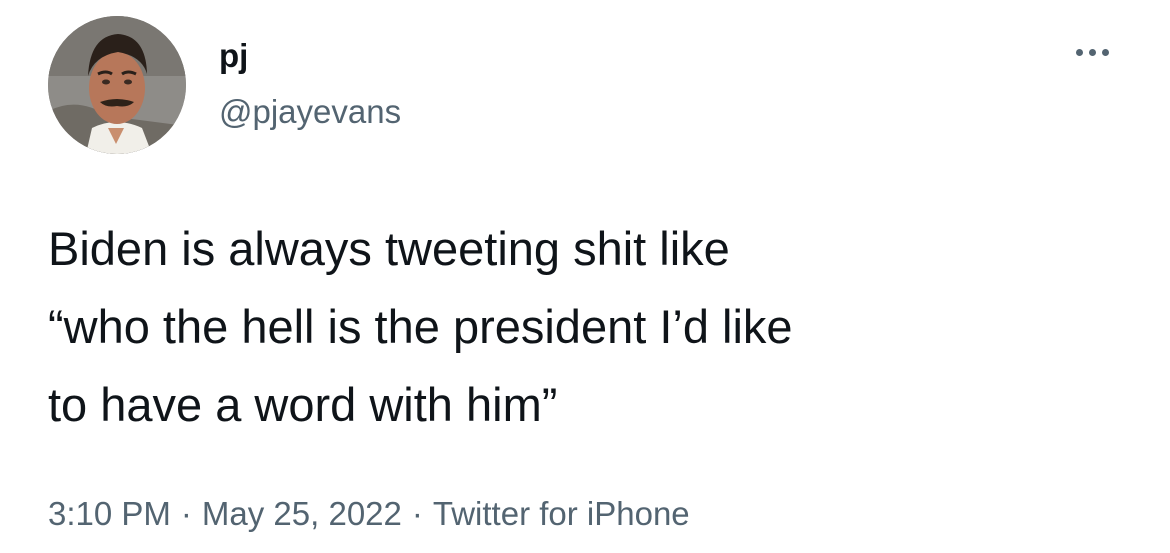  I want to click on avatar, so click(117, 85).